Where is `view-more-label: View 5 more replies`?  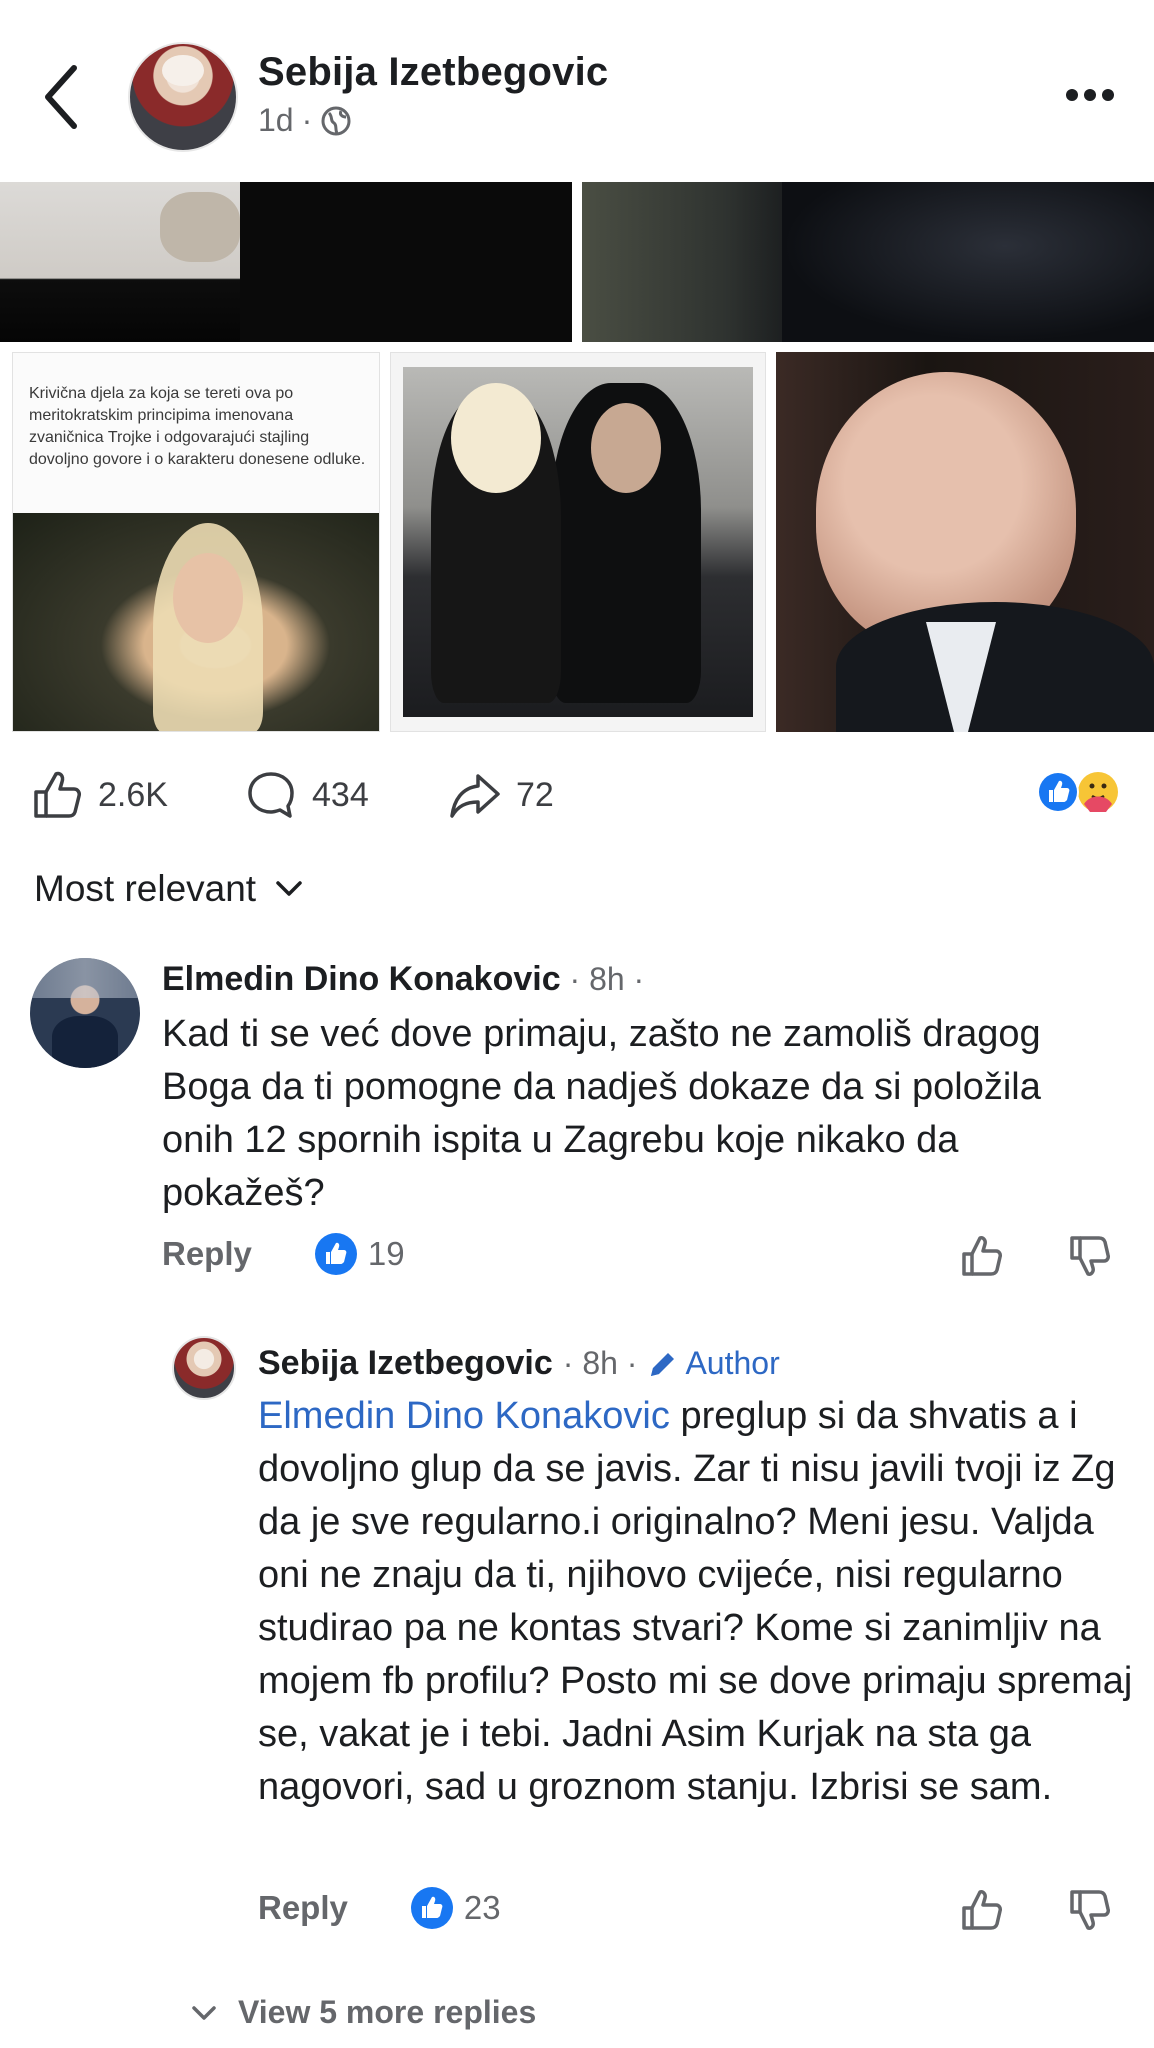
view-more-label: View 5 more replies is located at coordinates (387, 2012).